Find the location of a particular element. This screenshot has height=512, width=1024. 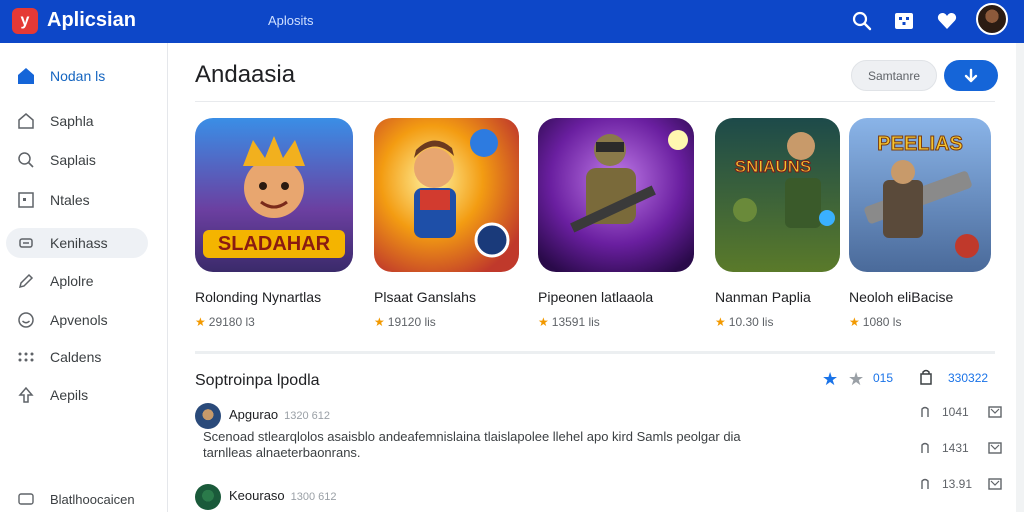

search-field: Aplosits is located at coordinates (291, 20).